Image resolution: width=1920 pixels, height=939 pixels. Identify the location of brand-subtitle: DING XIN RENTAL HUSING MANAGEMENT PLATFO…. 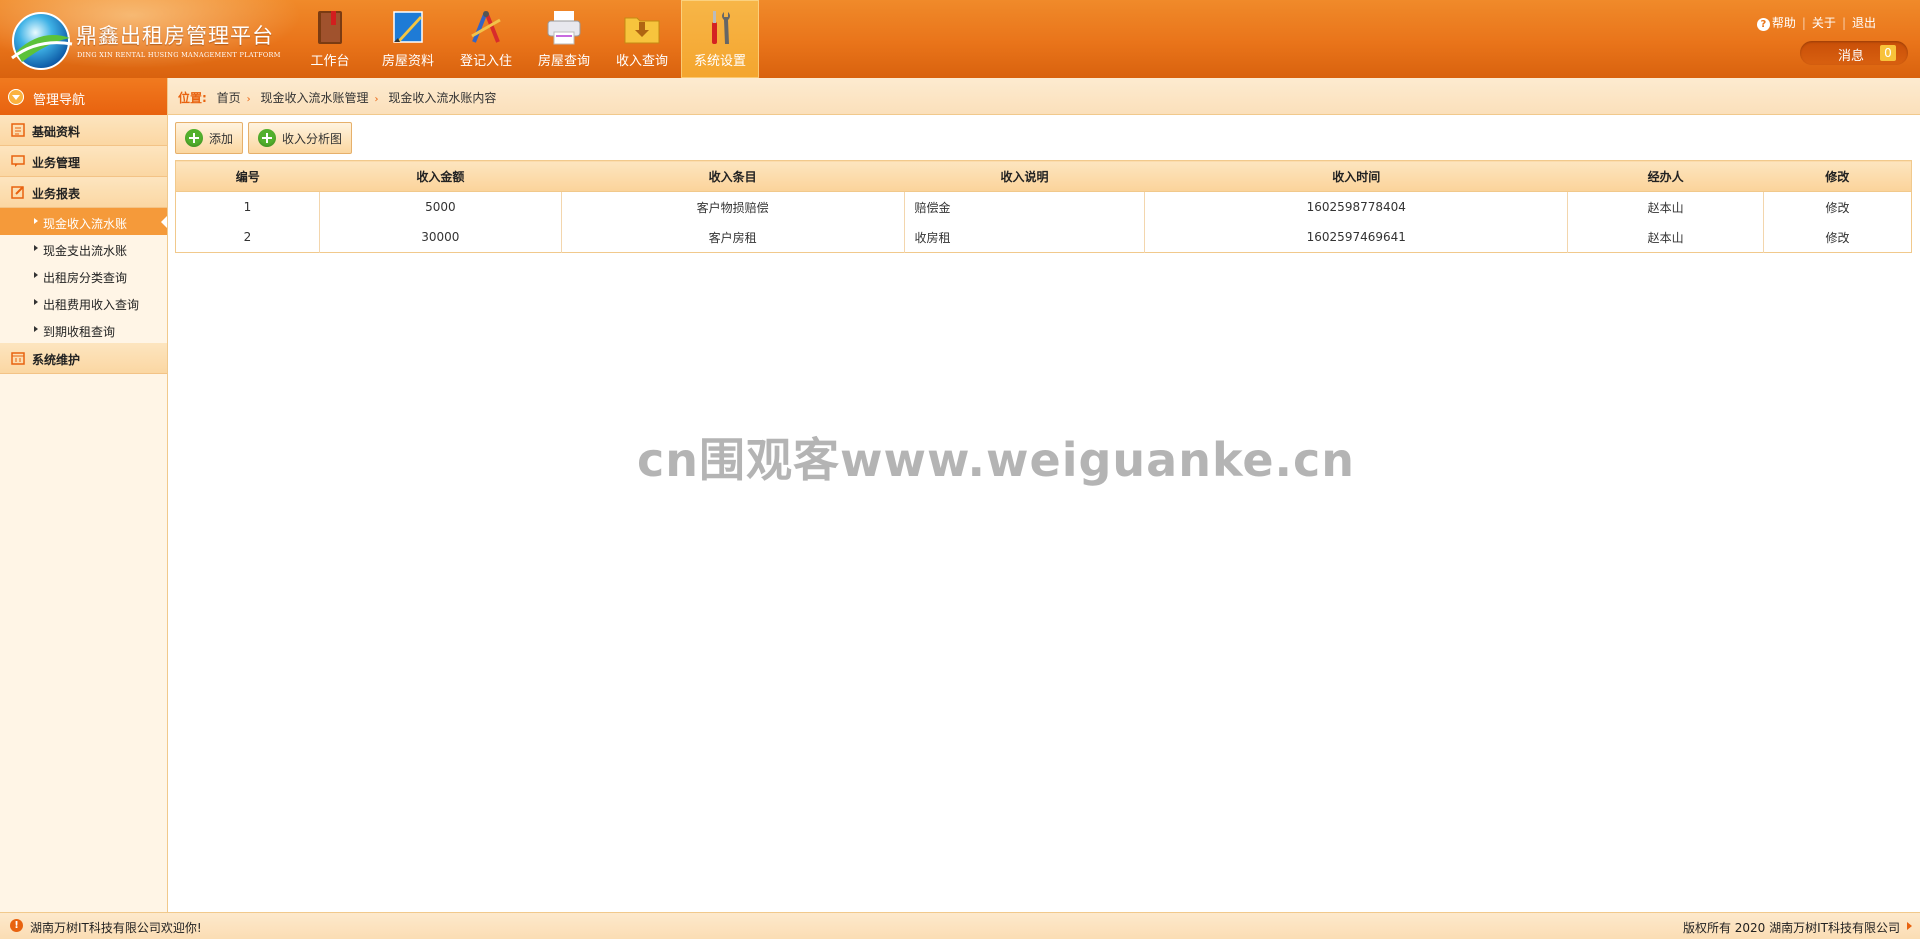
(179, 55).